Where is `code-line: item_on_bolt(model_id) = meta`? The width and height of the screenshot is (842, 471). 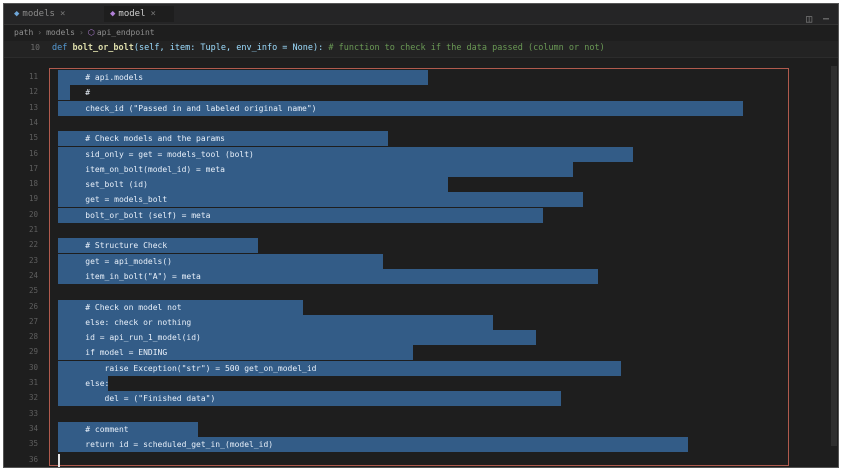
code-line: item_on_bolt(model_id) = meta is located at coordinates (426, 169).